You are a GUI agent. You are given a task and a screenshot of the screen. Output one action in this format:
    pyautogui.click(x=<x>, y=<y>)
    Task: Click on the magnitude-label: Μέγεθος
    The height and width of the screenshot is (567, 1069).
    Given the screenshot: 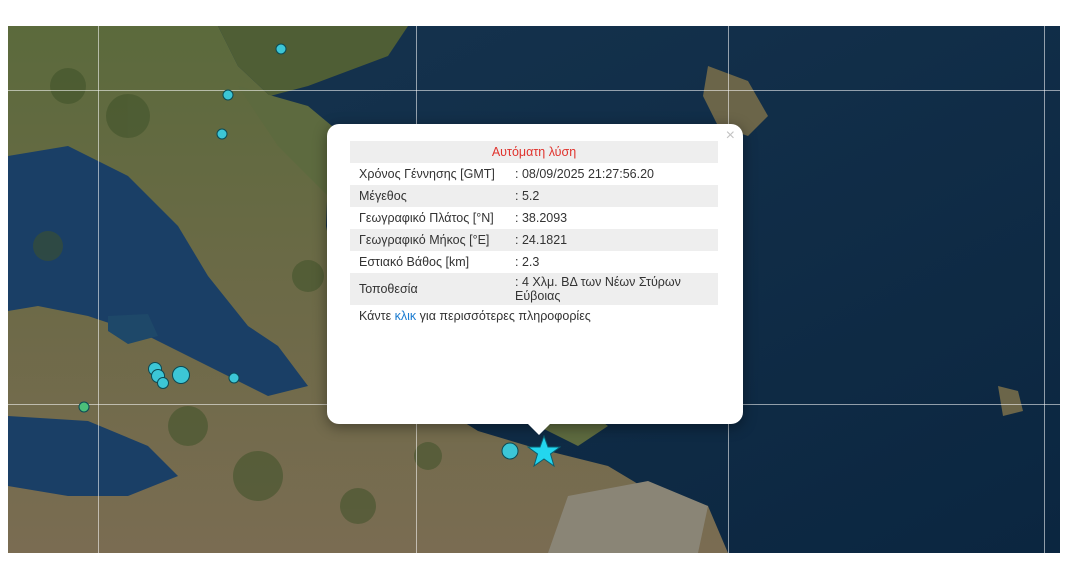 What is the action you would take?
    pyautogui.click(x=428, y=196)
    